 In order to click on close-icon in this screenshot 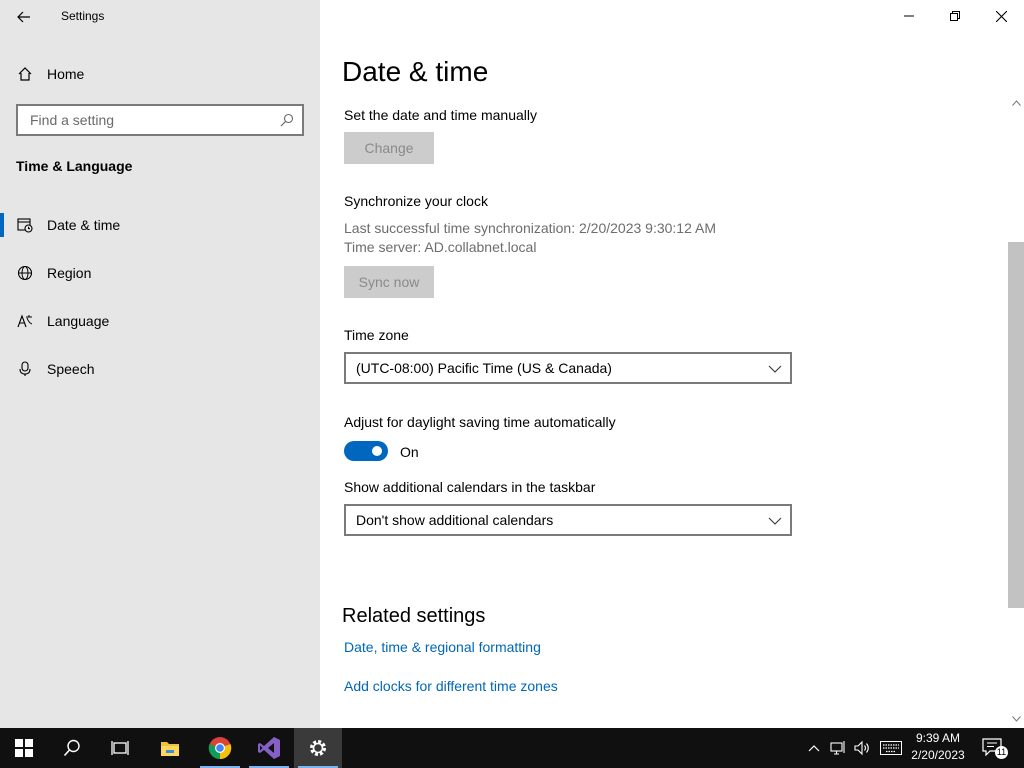, I will do `click(1001, 16)`.